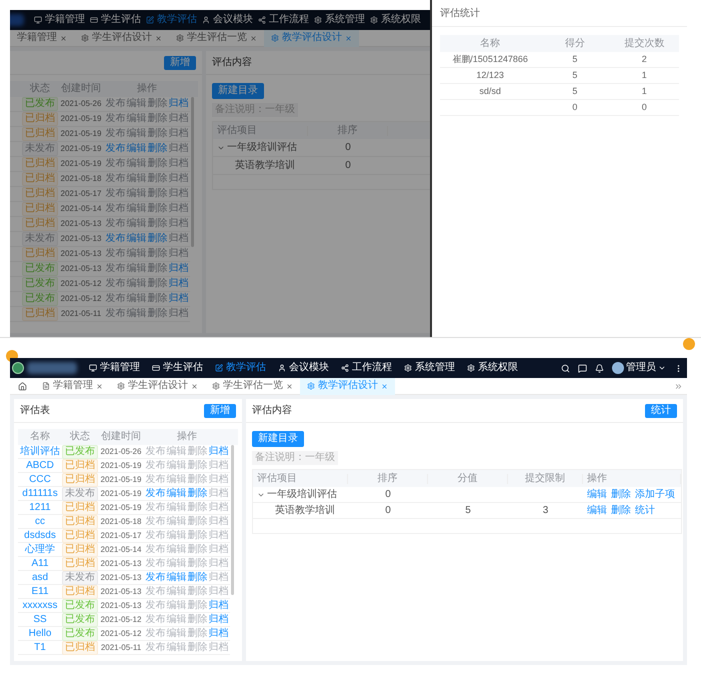 This screenshot has width=701, height=676. Describe the element at coordinates (40, 535) in the screenshot. I see `evaluation-link: dsdsds` at that location.